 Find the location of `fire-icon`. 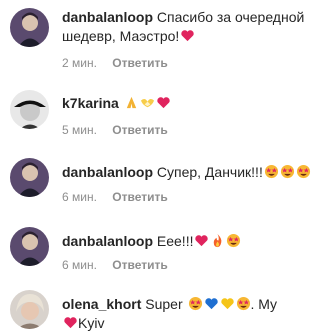

fire-icon is located at coordinates (217, 240).